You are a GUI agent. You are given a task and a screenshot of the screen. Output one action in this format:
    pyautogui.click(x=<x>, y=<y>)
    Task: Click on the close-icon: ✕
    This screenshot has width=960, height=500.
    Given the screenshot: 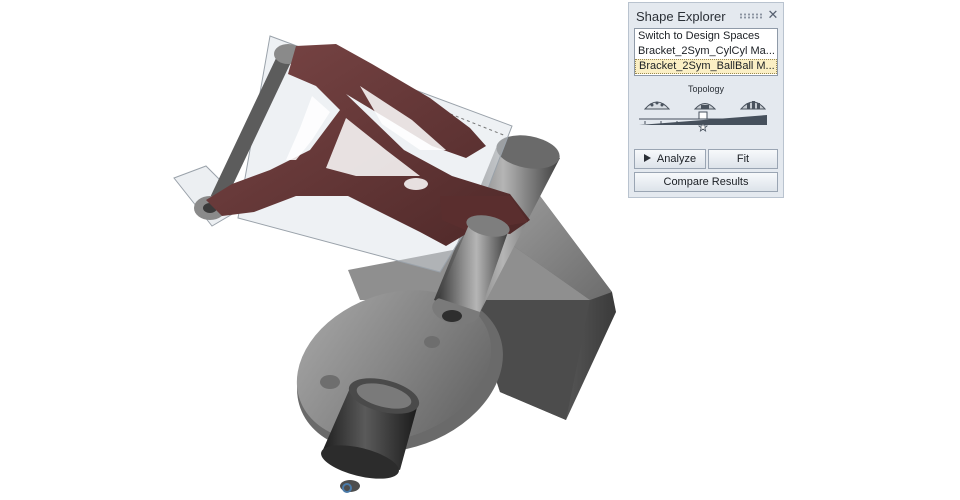 What is the action you would take?
    pyautogui.click(x=773, y=15)
    